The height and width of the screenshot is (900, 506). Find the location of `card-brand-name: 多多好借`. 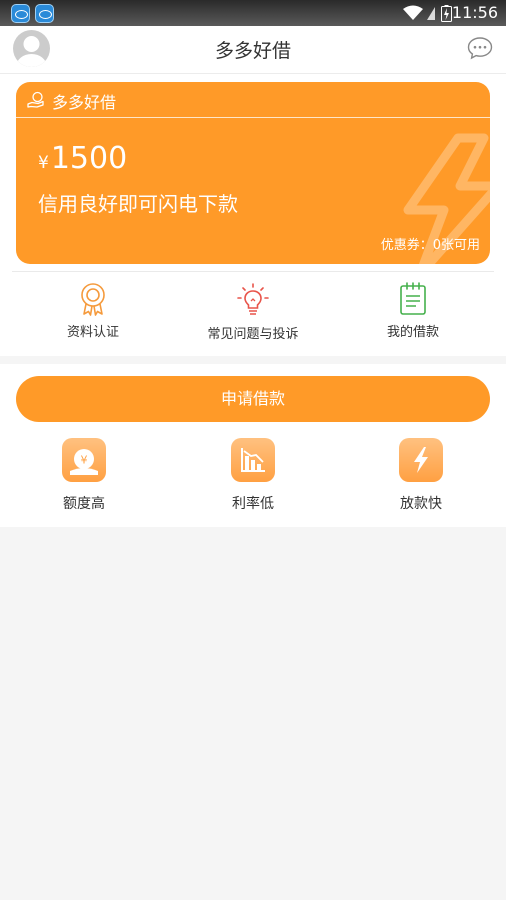

card-brand-name: 多多好借 is located at coordinates (84, 102).